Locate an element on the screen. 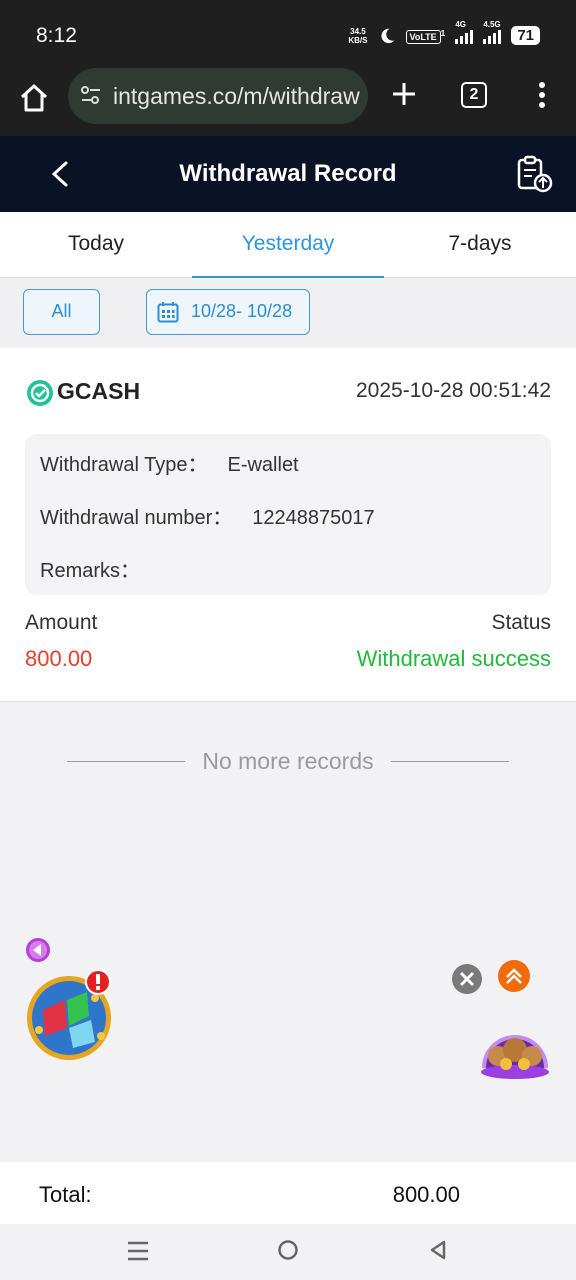 The height and width of the screenshot is (1280, 576). withdrawal-number-row: Withdrawal number： 12248875017 is located at coordinates (207, 515).